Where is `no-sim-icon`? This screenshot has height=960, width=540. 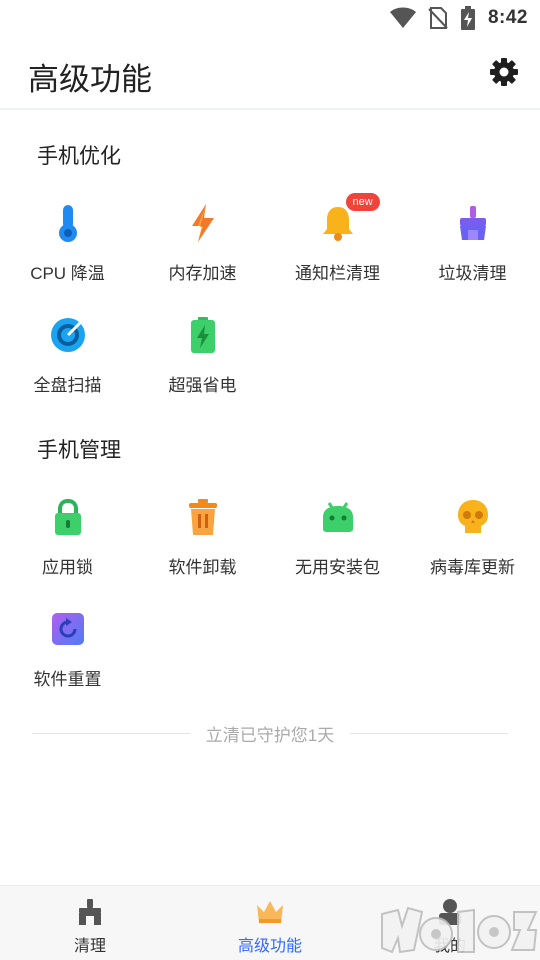
no-sim-icon is located at coordinates (438, 18).